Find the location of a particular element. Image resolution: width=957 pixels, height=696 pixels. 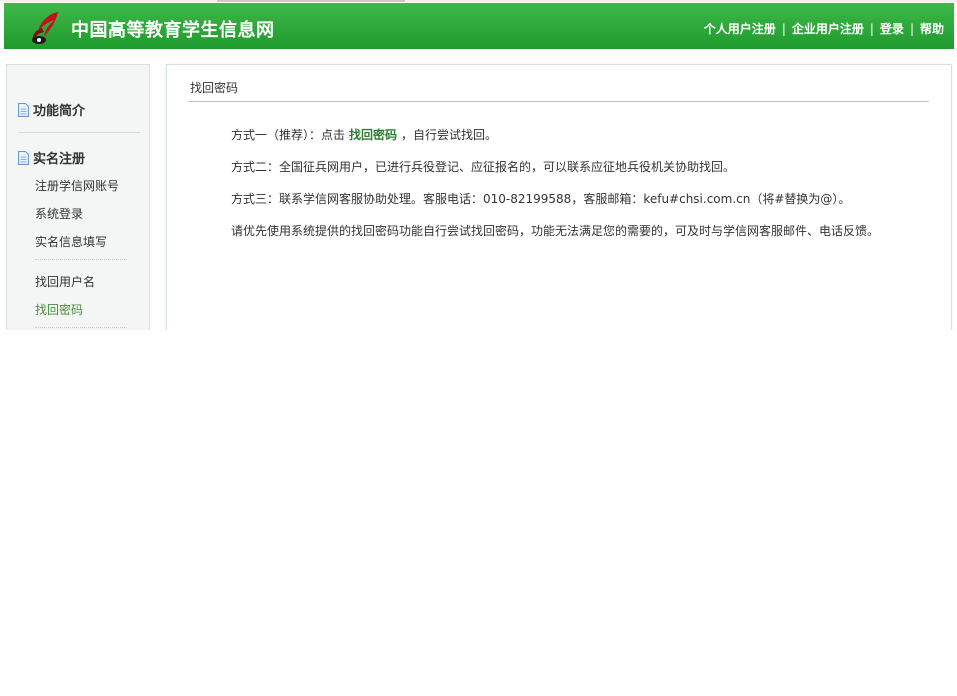

login-link: 登录 is located at coordinates (892, 29).